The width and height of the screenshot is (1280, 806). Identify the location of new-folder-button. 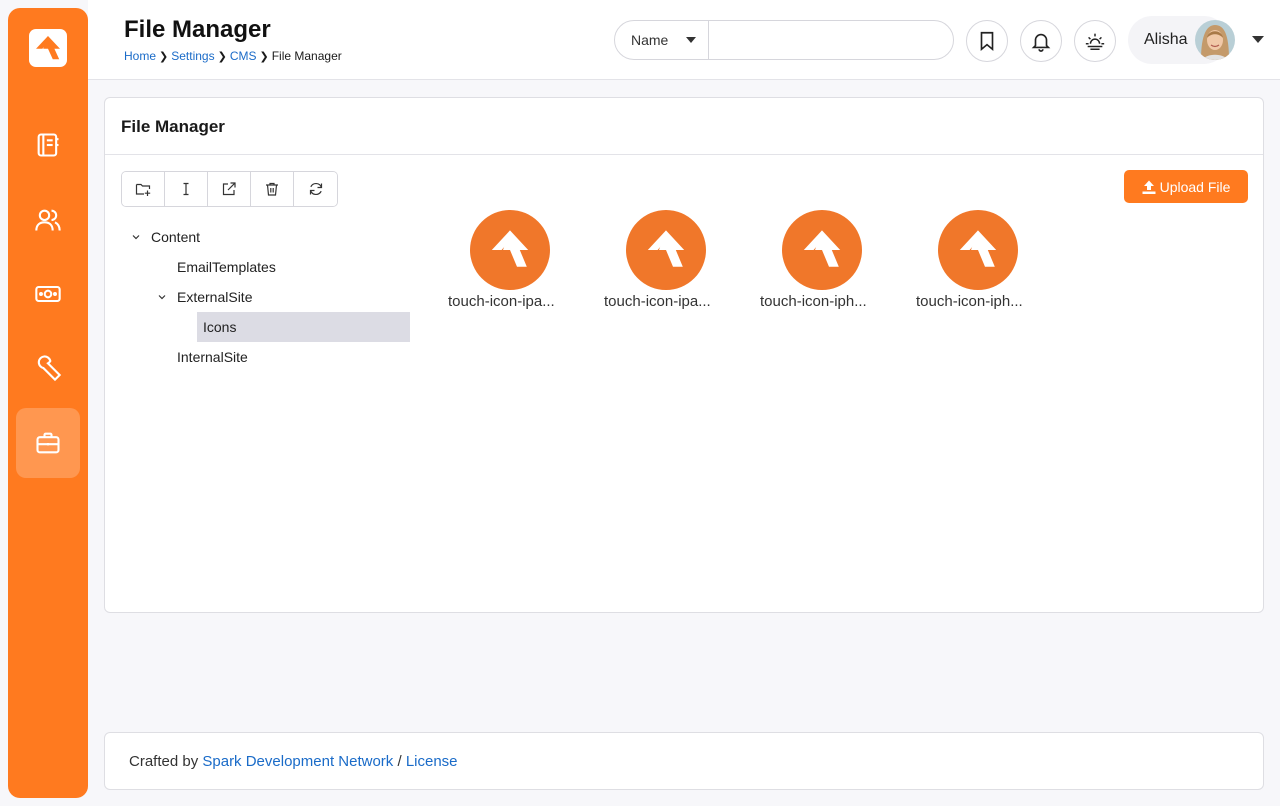
(143, 189).